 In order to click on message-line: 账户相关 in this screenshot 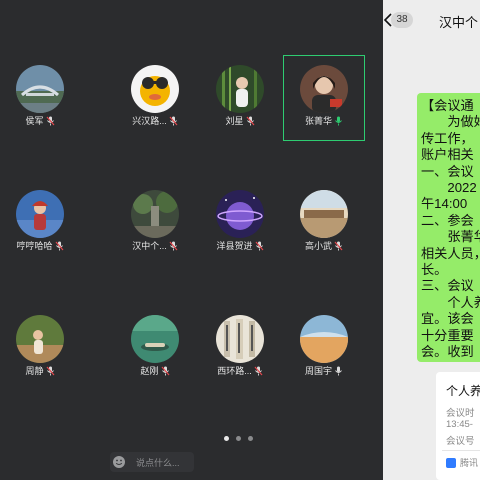, I will do `click(447, 155)`.